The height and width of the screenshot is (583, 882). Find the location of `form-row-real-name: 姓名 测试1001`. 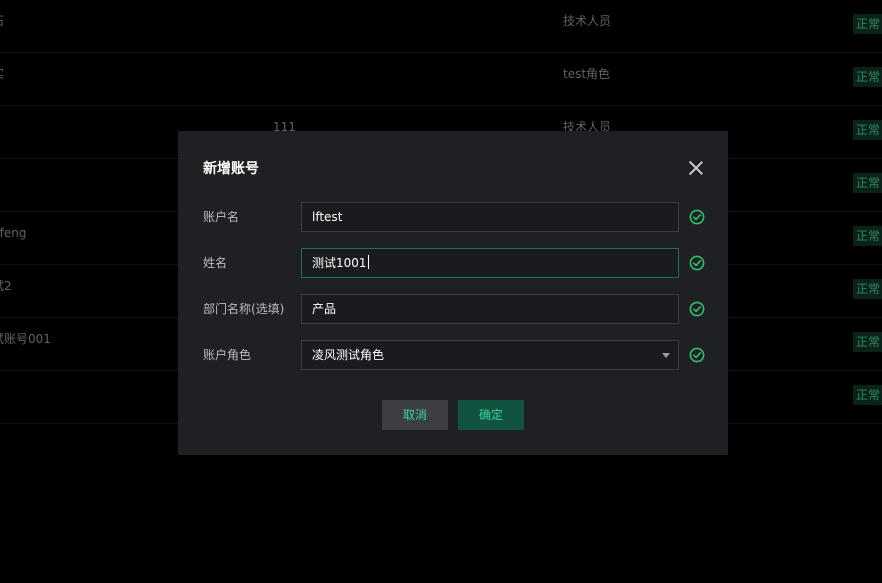

form-row-real-name: 姓名 测试1001 is located at coordinates (453, 263).